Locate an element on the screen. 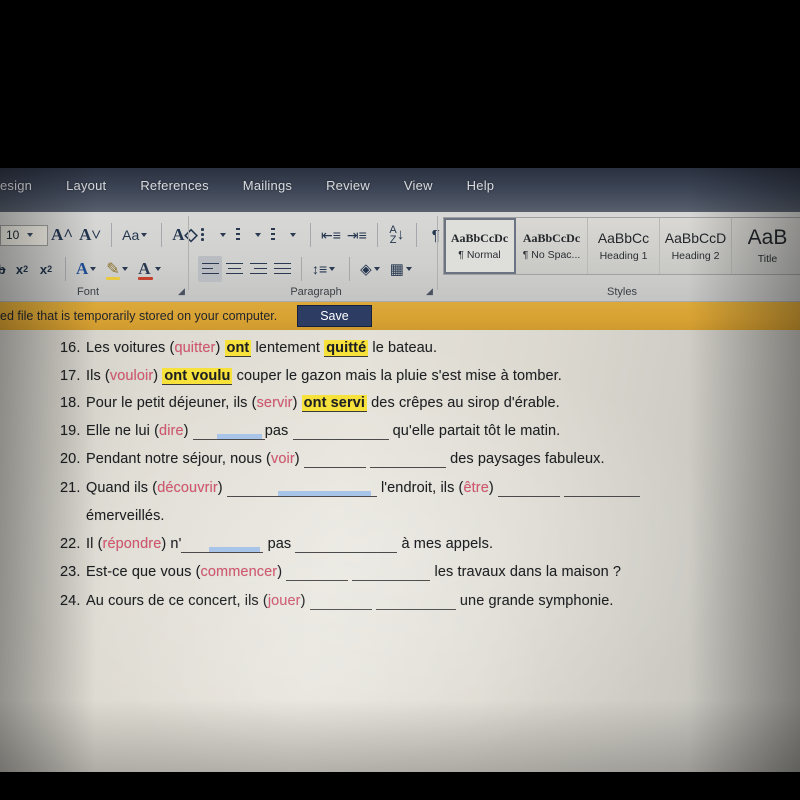 The height and width of the screenshot is (800, 800). filled-answer: quitté is located at coordinates (346, 348).